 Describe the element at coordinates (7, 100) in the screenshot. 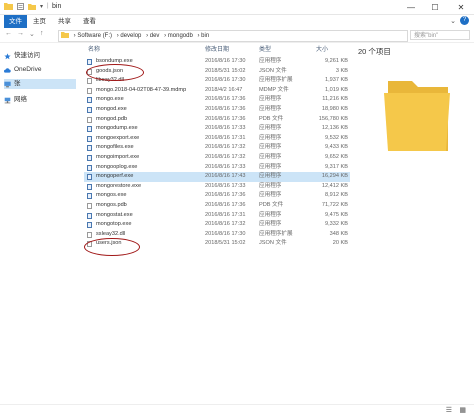

I see `network-icon` at that location.